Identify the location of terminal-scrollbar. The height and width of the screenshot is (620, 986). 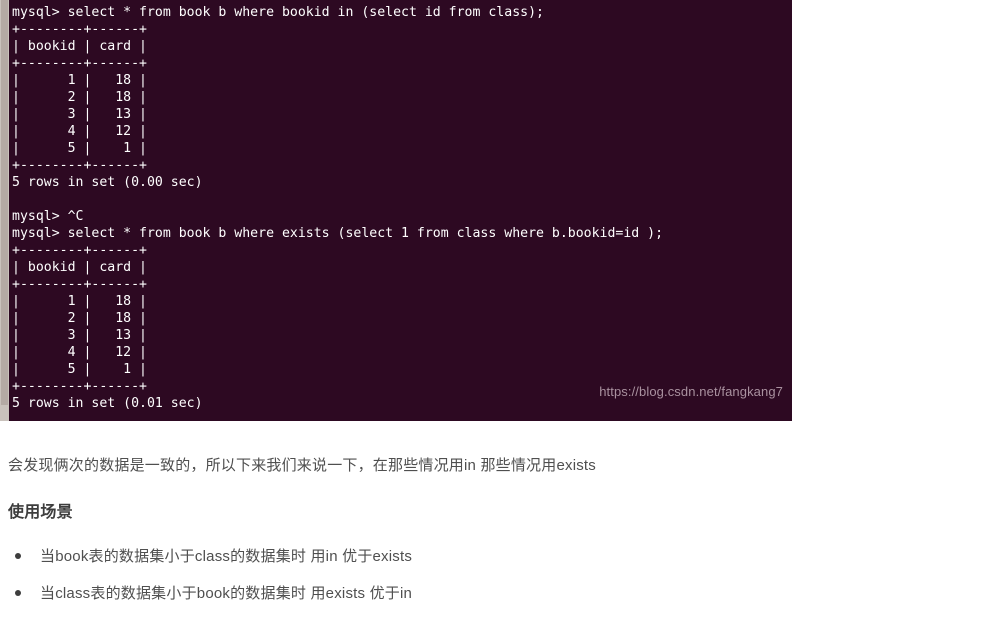
(4, 210).